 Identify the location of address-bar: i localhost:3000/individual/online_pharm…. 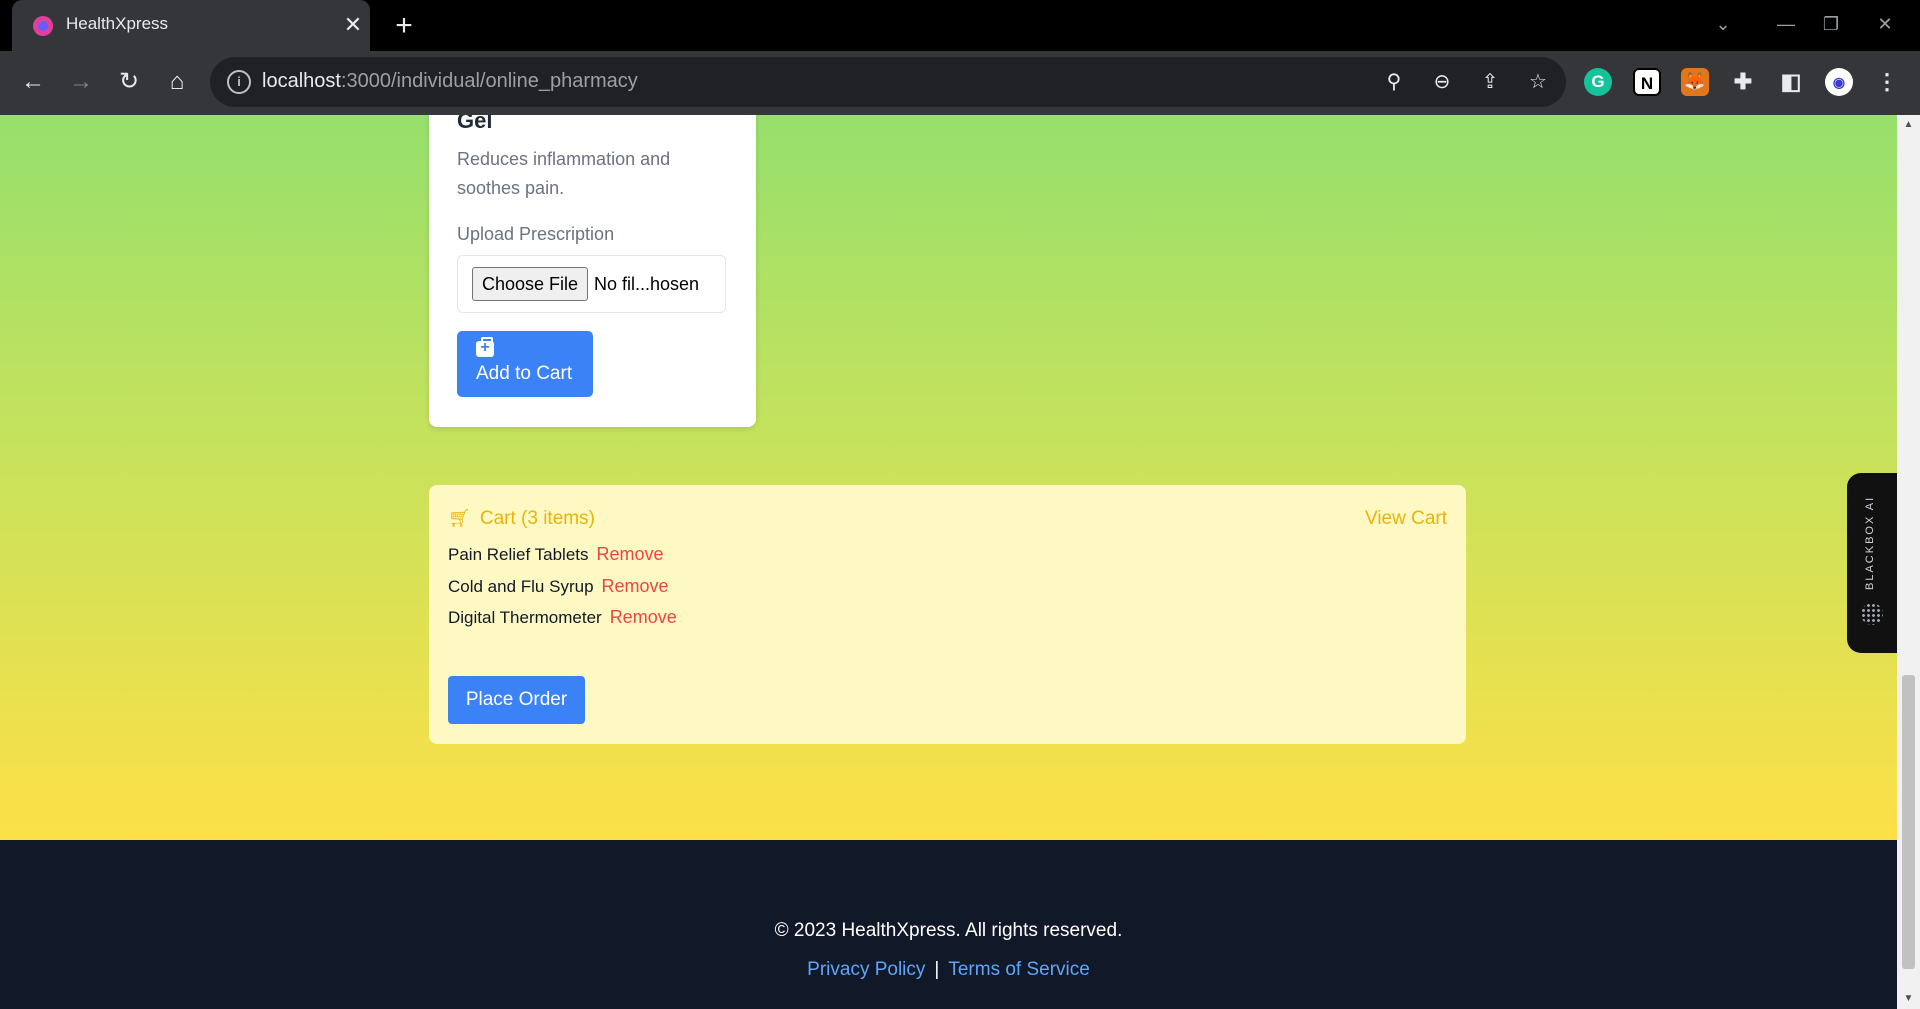
(888, 82).